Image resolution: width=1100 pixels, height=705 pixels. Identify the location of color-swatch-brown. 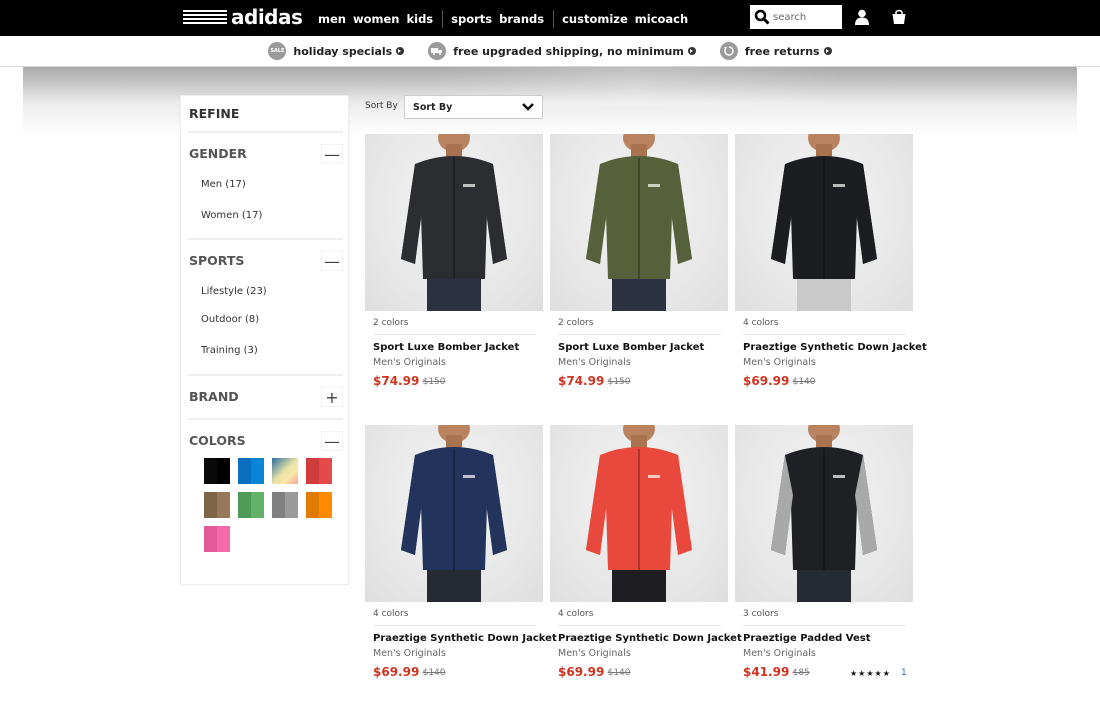
(217, 505).